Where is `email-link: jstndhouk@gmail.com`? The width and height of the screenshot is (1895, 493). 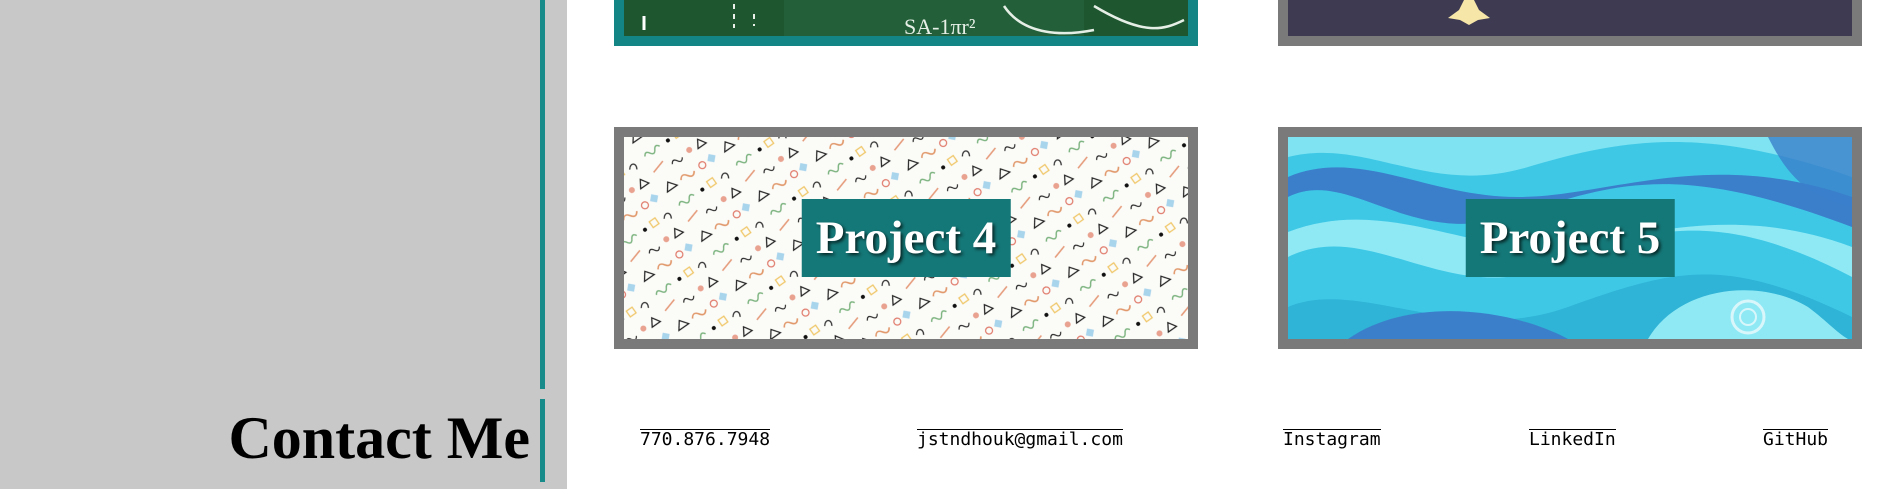 email-link: jstndhouk@gmail.com is located at coordinates (1020, 440).